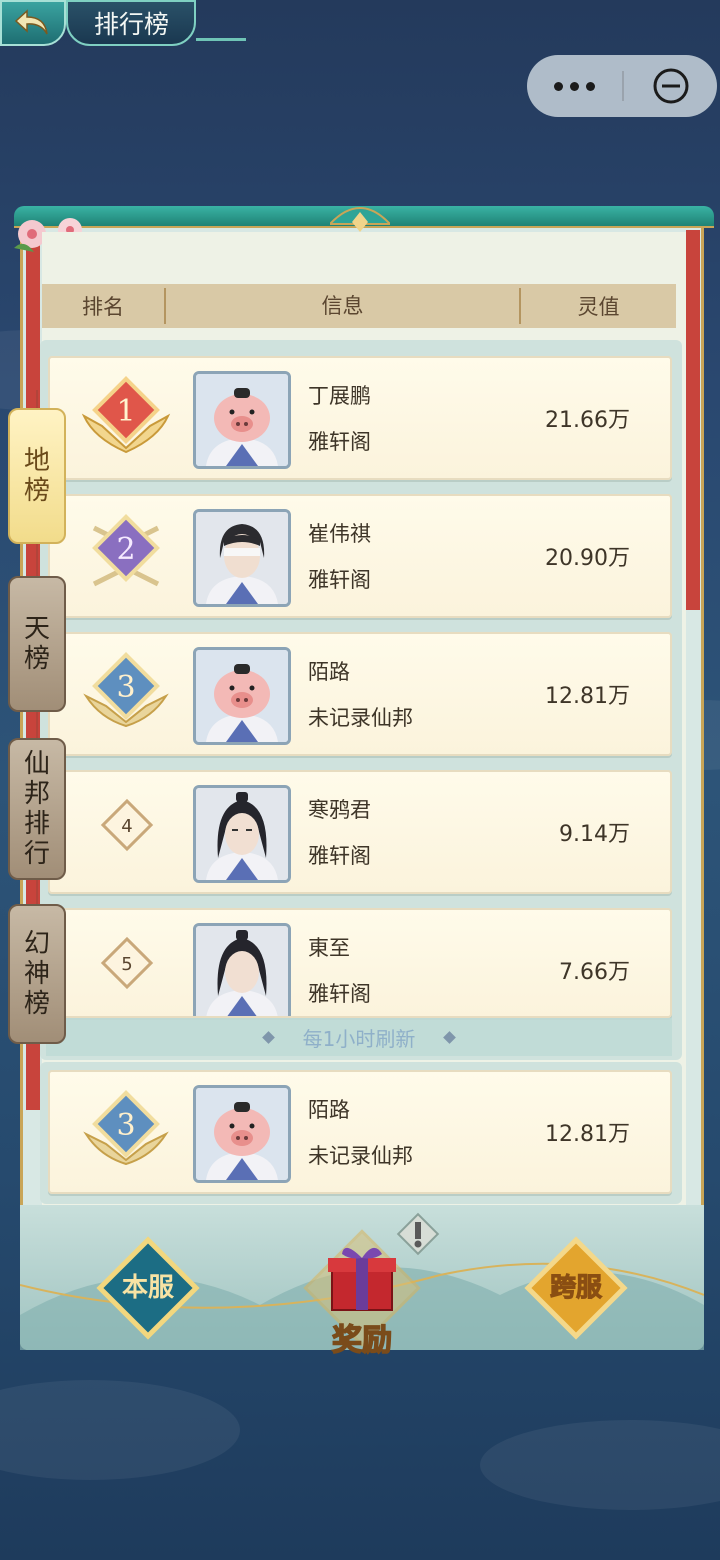 Image resolution: width=720 pixels, height=1560 pixels. I want to click on table-header: 排名 信息 灵值, so click(359, 306).